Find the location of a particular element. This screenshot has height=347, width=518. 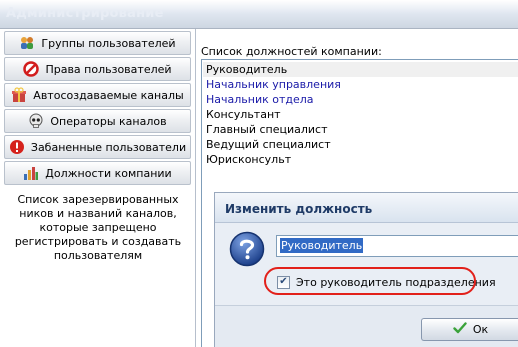

position-name-value: Руководитель is located at coordinates (322, 245).